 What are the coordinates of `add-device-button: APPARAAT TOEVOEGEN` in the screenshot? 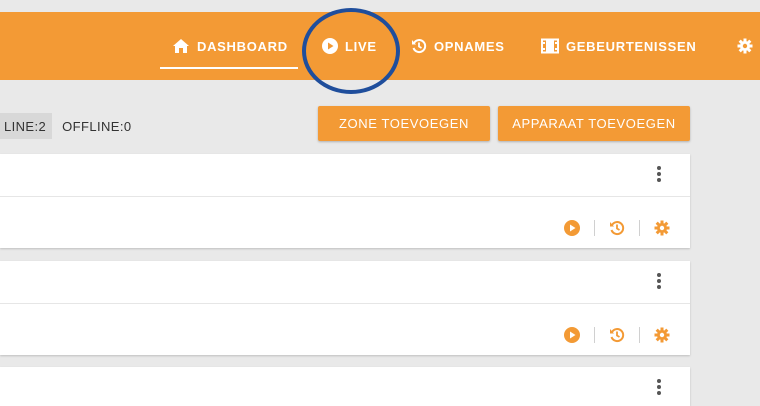 It's located at (594, 123).